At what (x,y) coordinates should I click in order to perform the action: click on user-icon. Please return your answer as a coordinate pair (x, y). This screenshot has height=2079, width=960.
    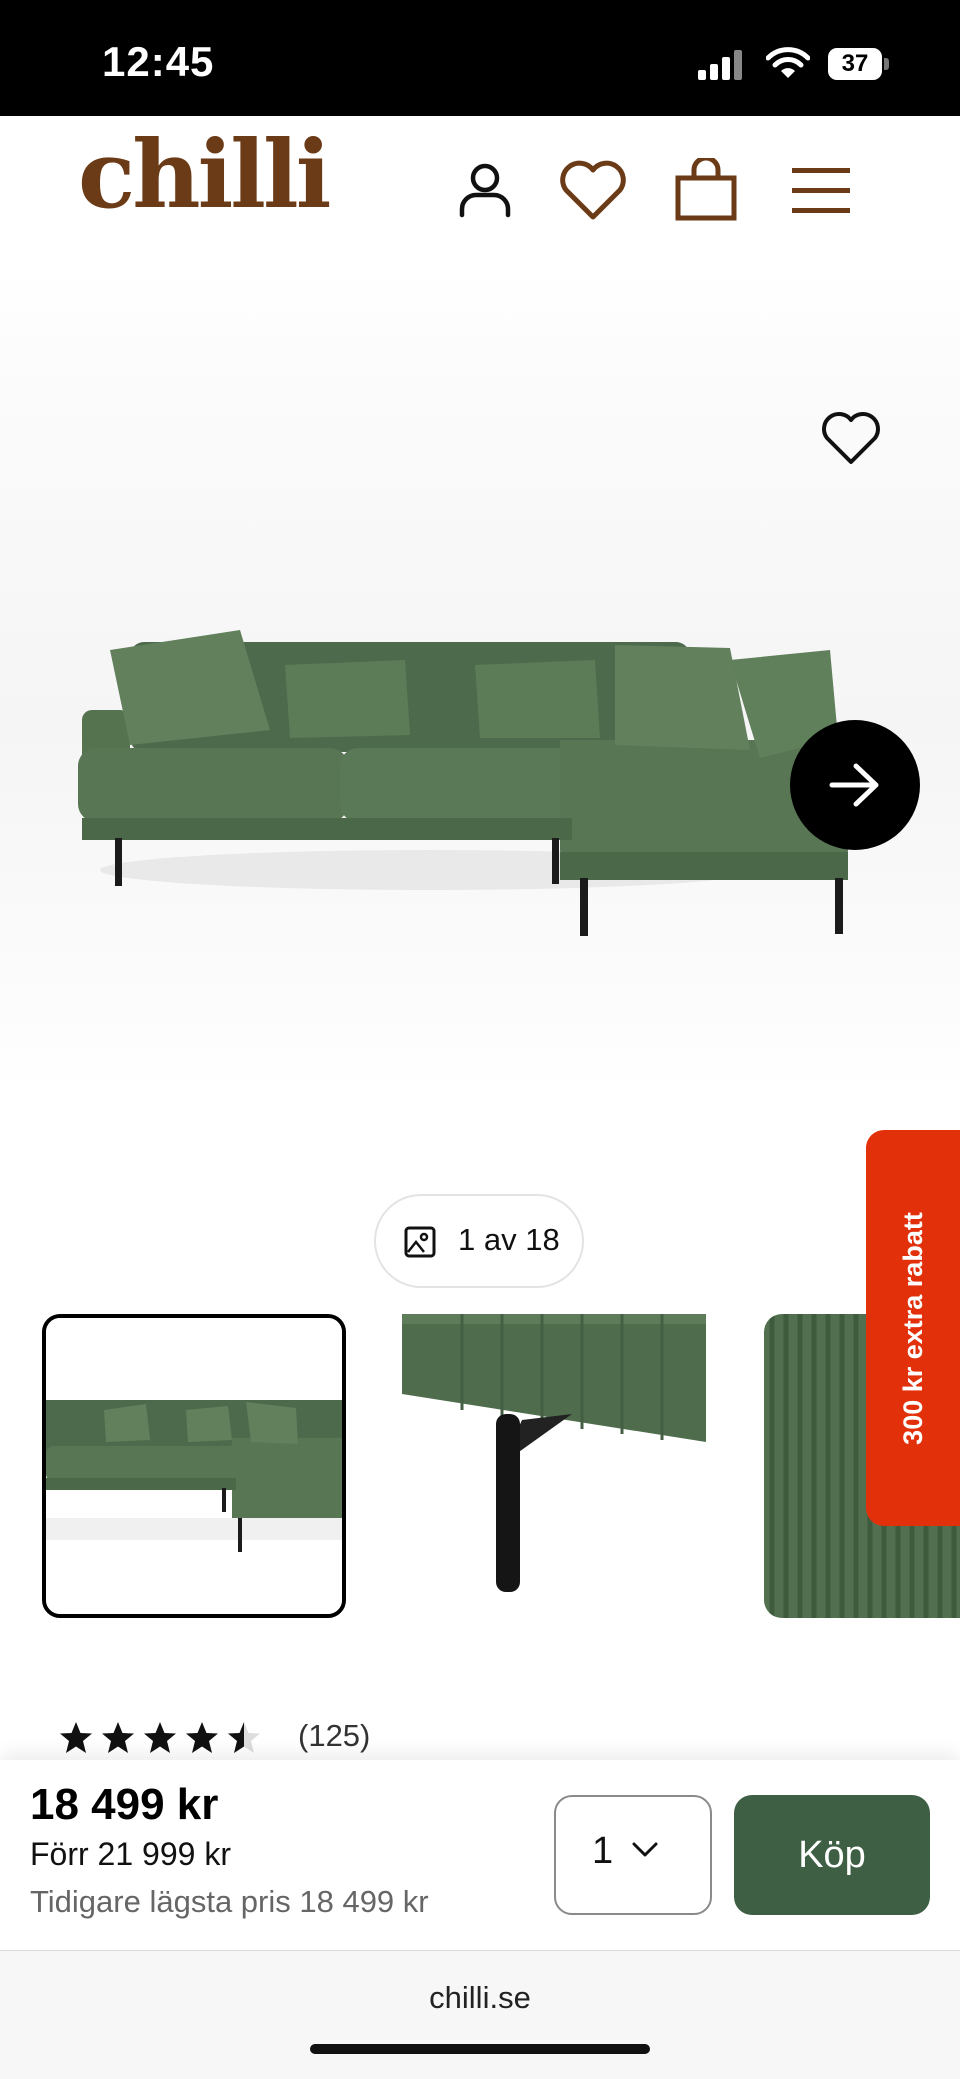
    Looking at the image, I should click on (485, 190).